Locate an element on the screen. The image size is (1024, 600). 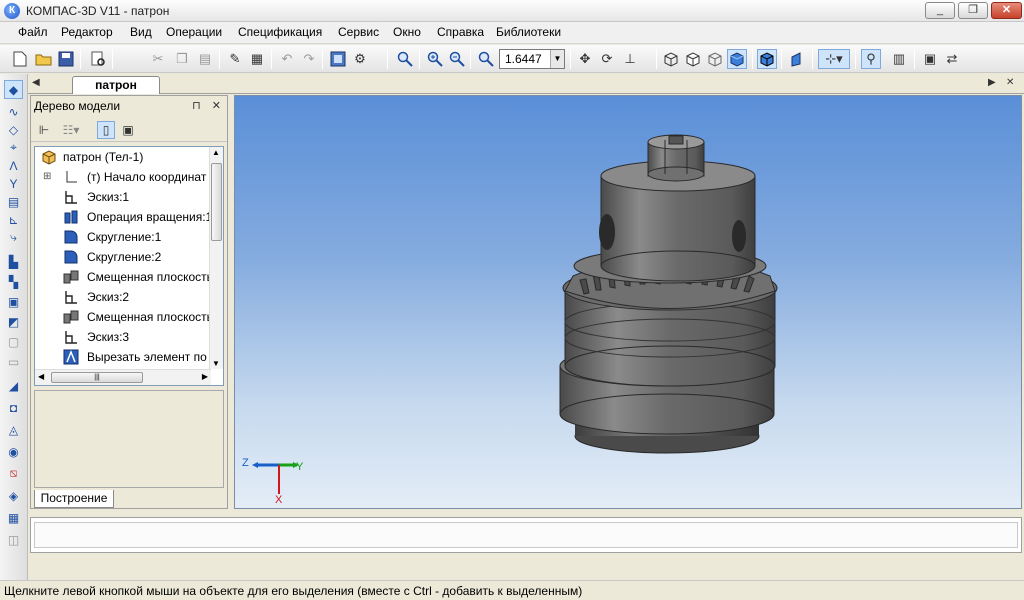
tab-patron: патрон is located at coordinates (116, 85).